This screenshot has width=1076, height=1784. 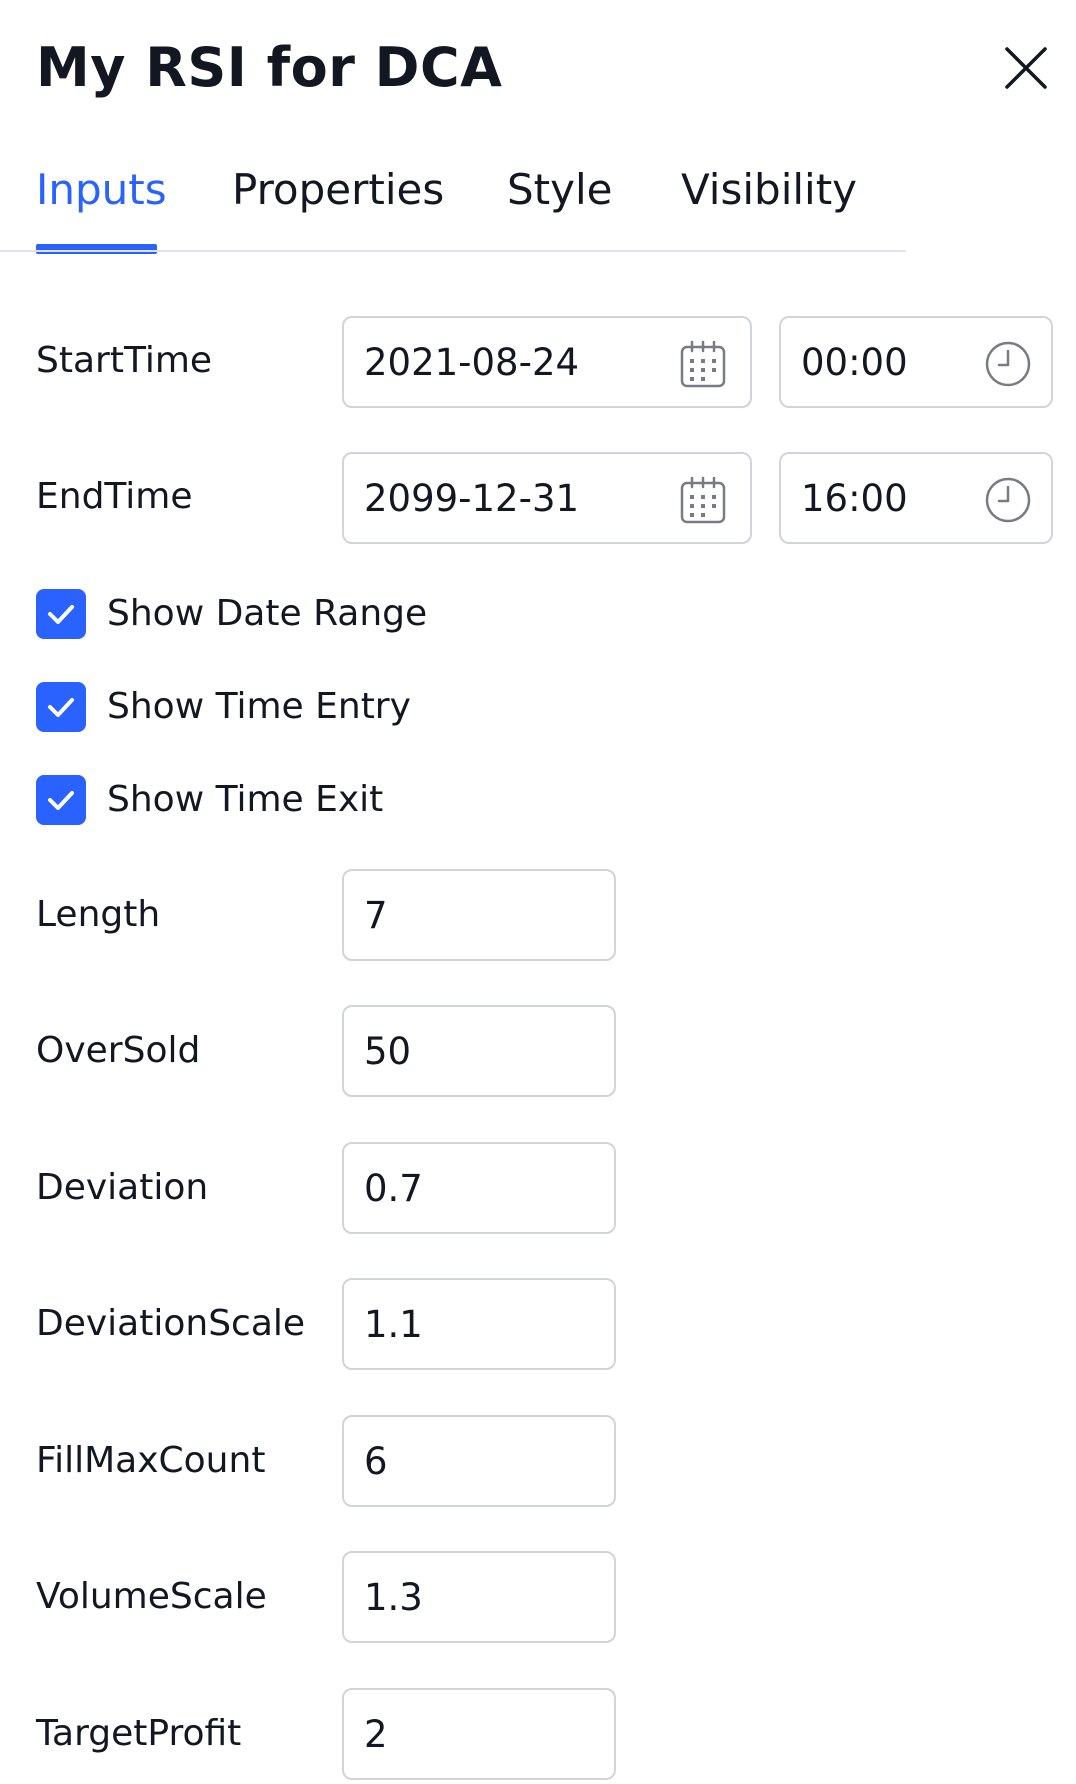 What do you see at coordinates (376, 1461) in the screenshot?
I see `fill-max-count-value: 6` at bounding box center [376, 1461].